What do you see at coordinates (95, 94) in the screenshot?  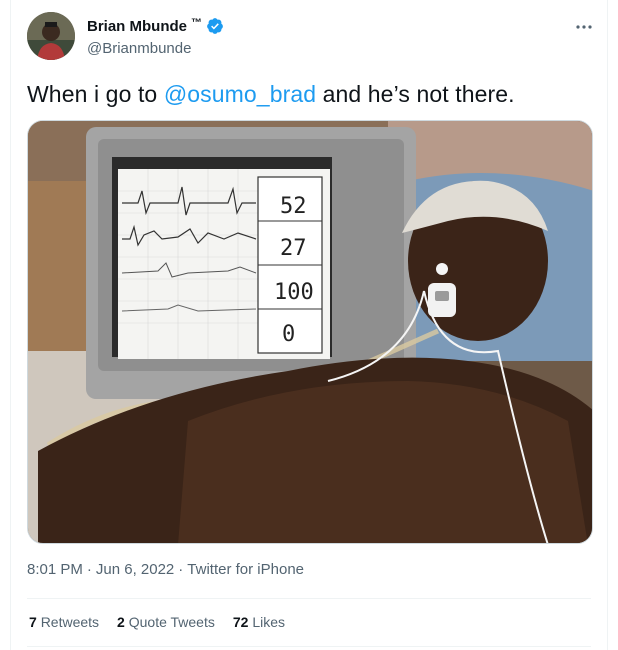 I see `tweet-text-before: When i go to` at bounding box center [95, 94].